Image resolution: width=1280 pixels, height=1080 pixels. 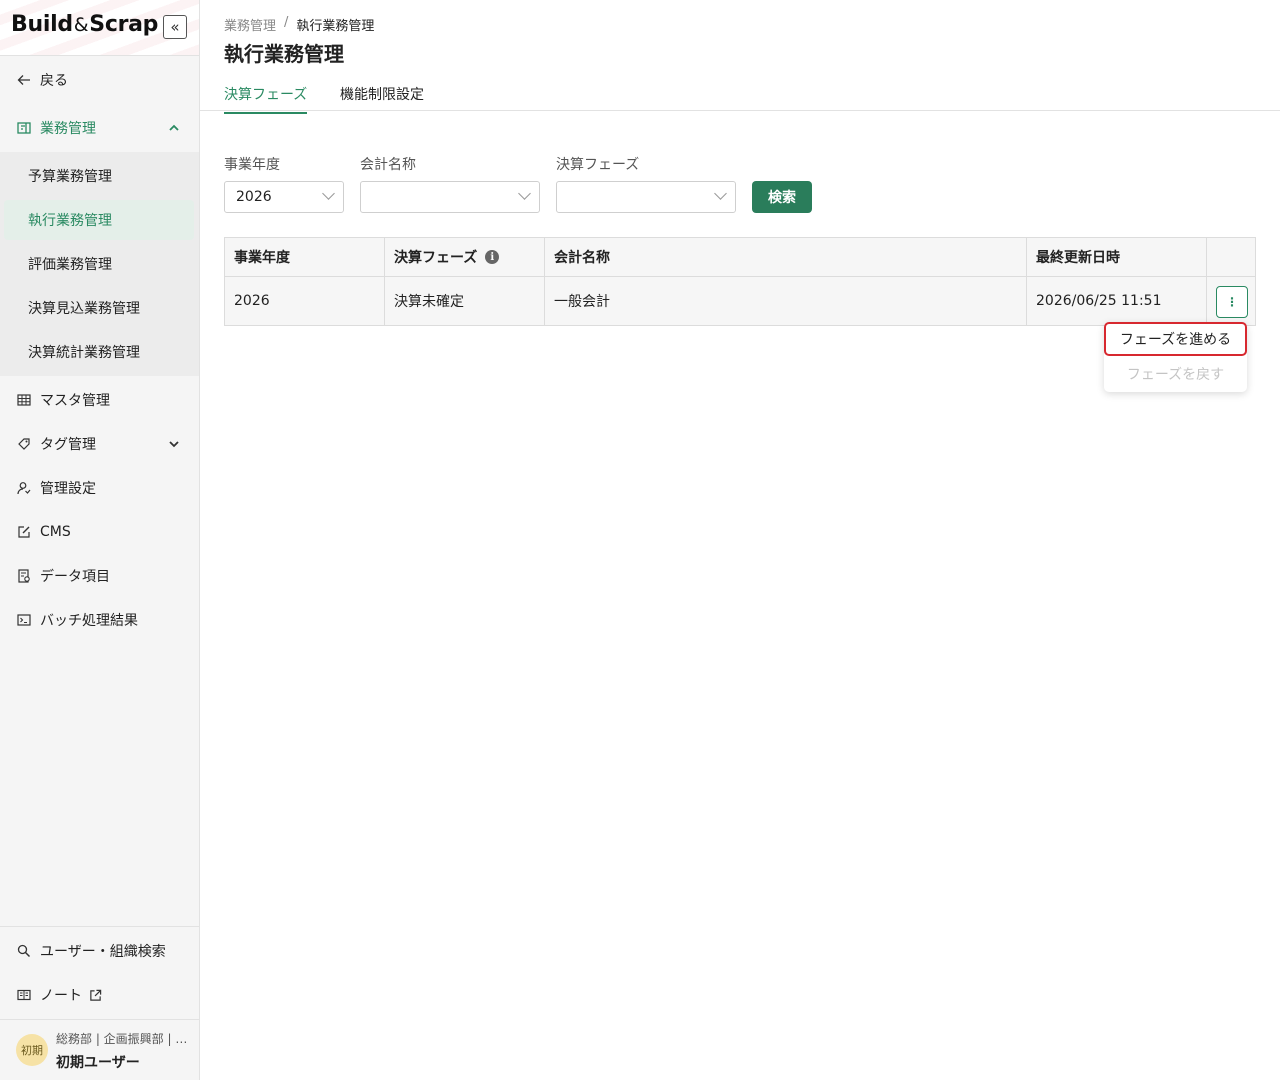 What do you see at coordinates (450, 197) in the screenshot?
I see `account-name-select` at bounding box center [450, 197].